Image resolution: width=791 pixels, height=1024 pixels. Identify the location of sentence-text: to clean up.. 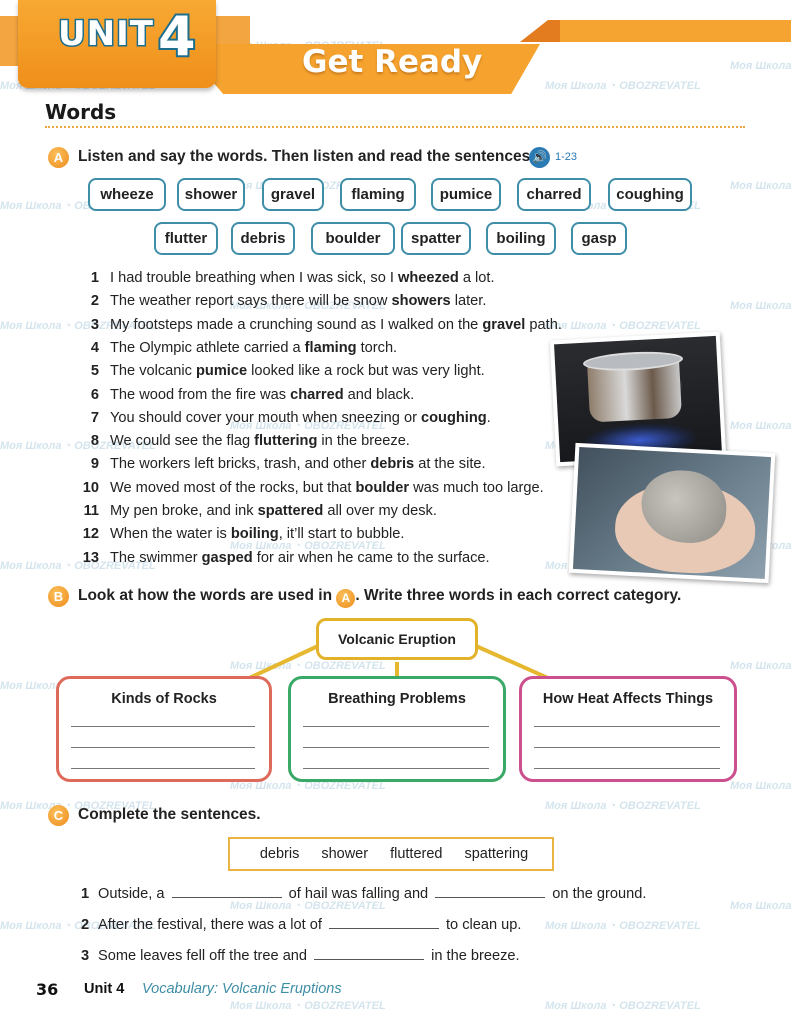
(481, 925).